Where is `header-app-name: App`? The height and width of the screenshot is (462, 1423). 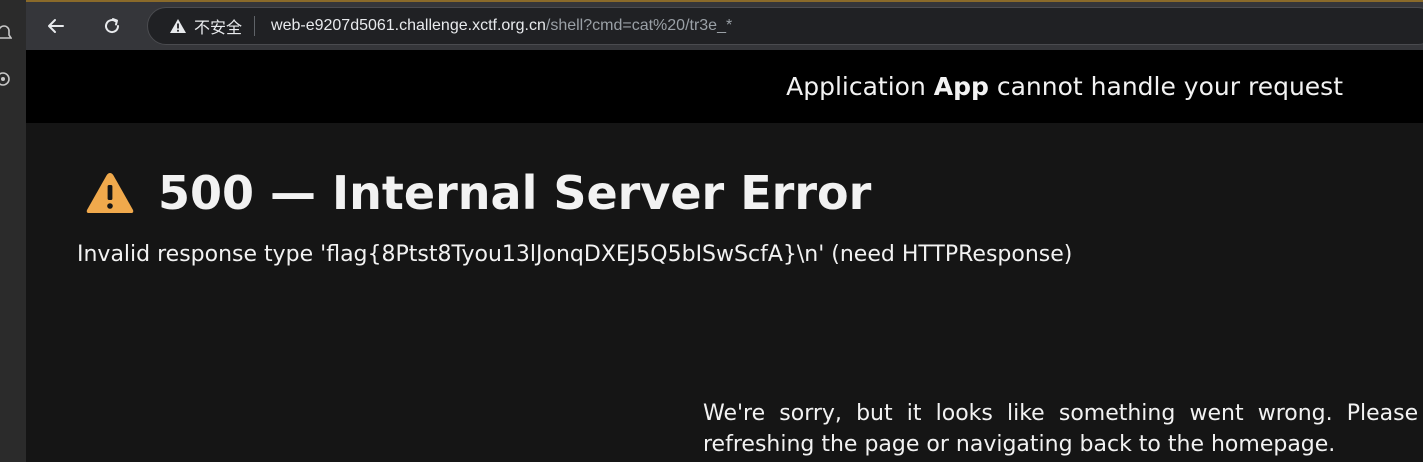 header-app-name: App is located at coordinates (961, 86).